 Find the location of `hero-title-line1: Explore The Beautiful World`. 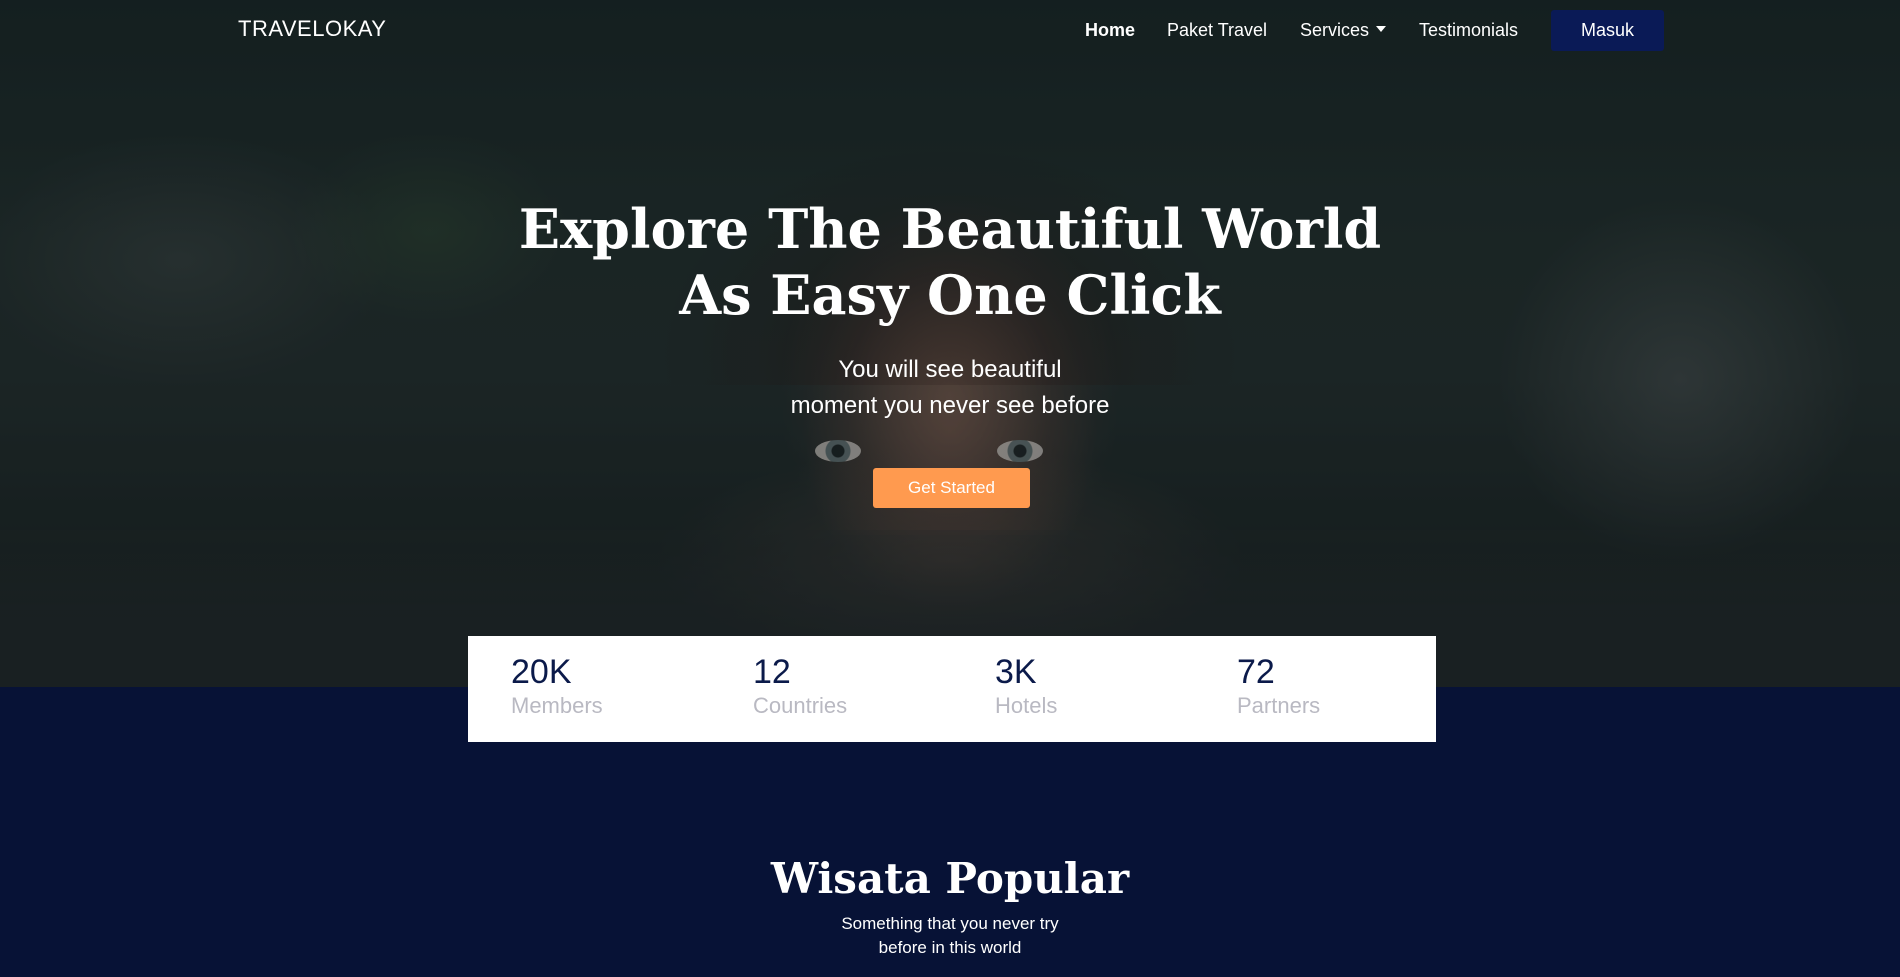

hero-title-line1: Explore The Beautiful World is located at coordinates (950, 229).